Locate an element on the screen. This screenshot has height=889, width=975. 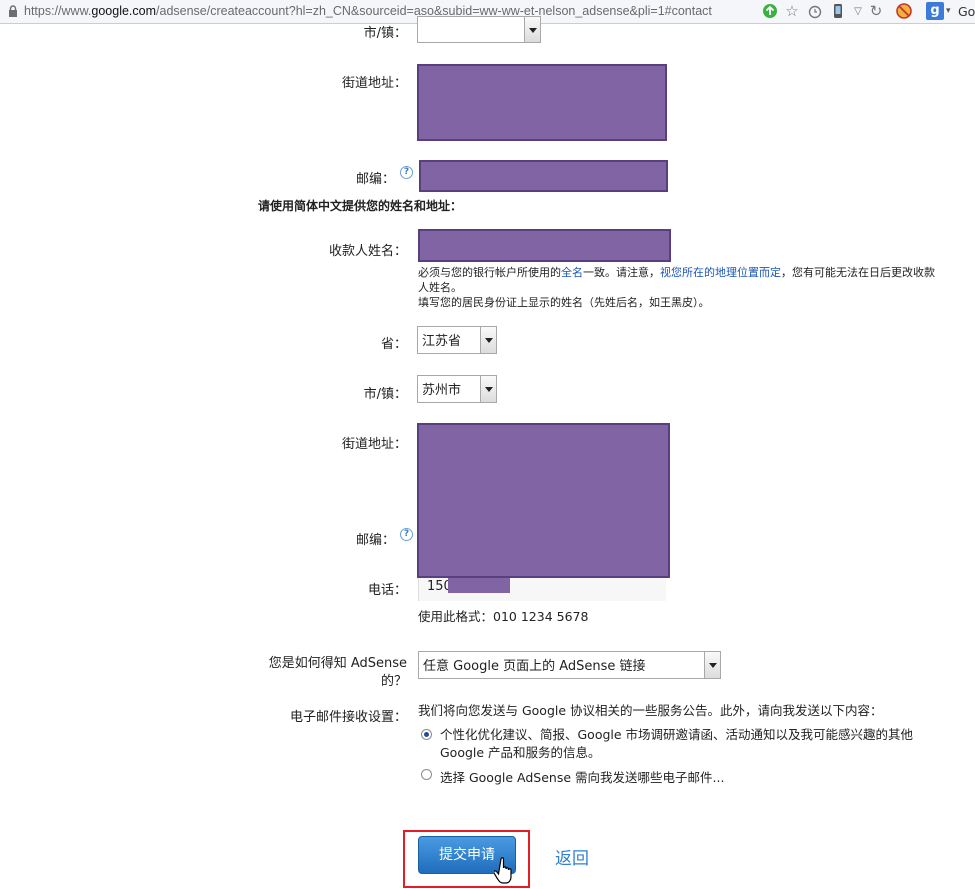
city-label: 市/镇： is located at coordinates (385, 394).